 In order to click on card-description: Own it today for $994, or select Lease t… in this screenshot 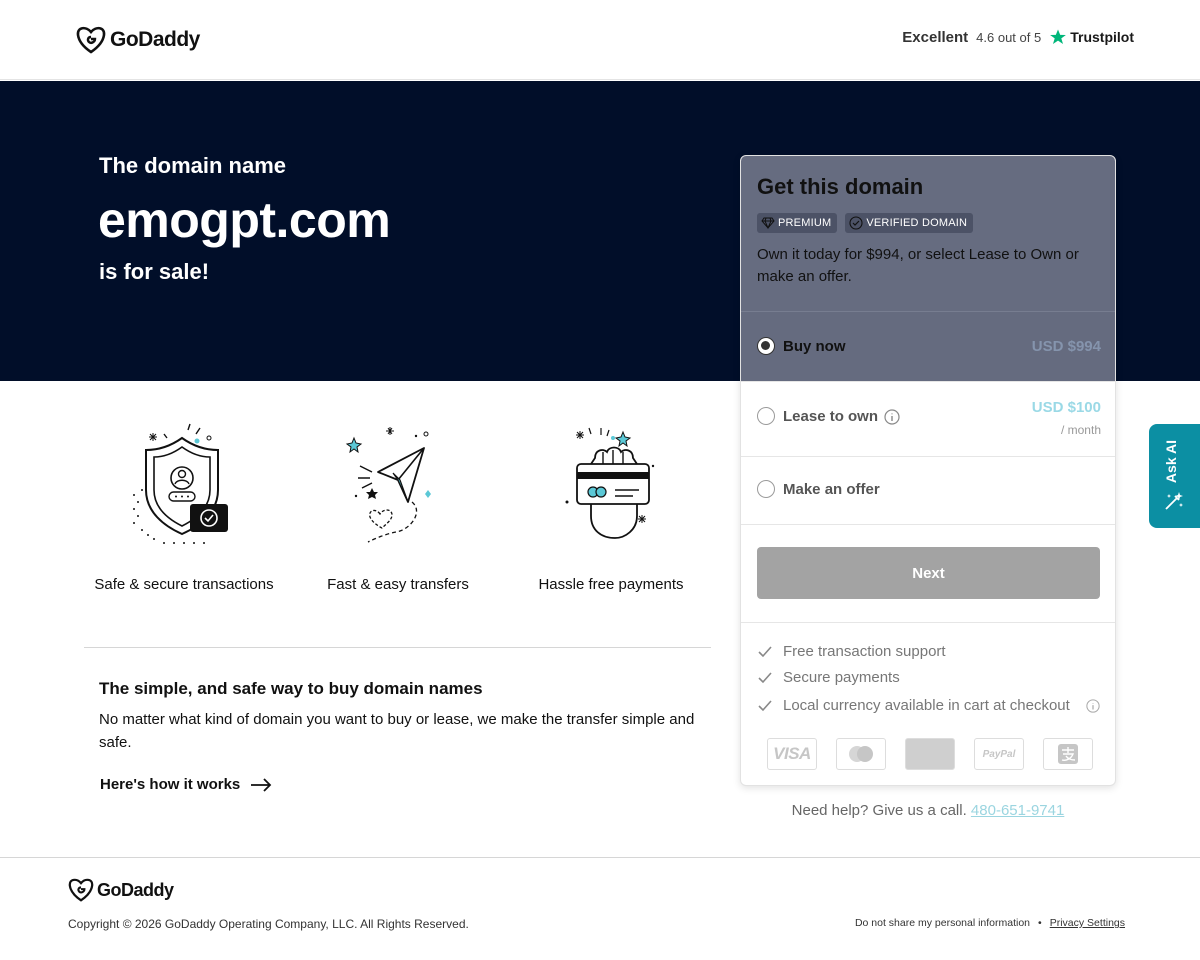, I will do `click(918, 265)`.